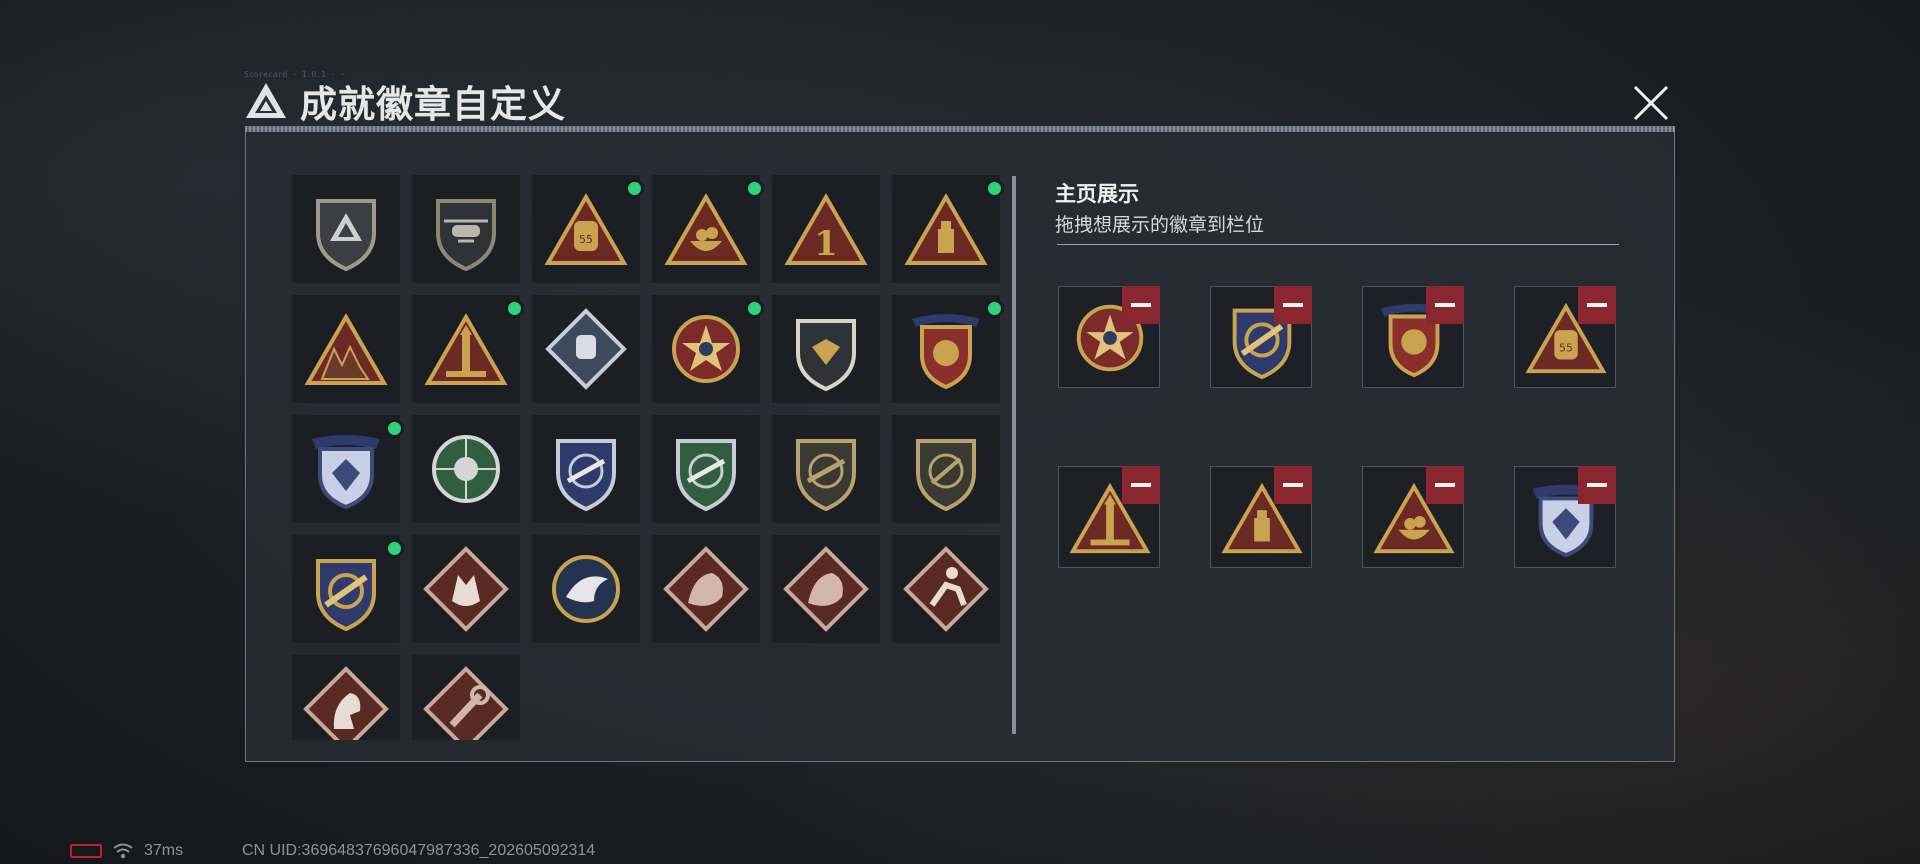 The width and height of the screenshot is (1920, 864). I want to click on runner-diamond-badge-icon, so click(946, 589).